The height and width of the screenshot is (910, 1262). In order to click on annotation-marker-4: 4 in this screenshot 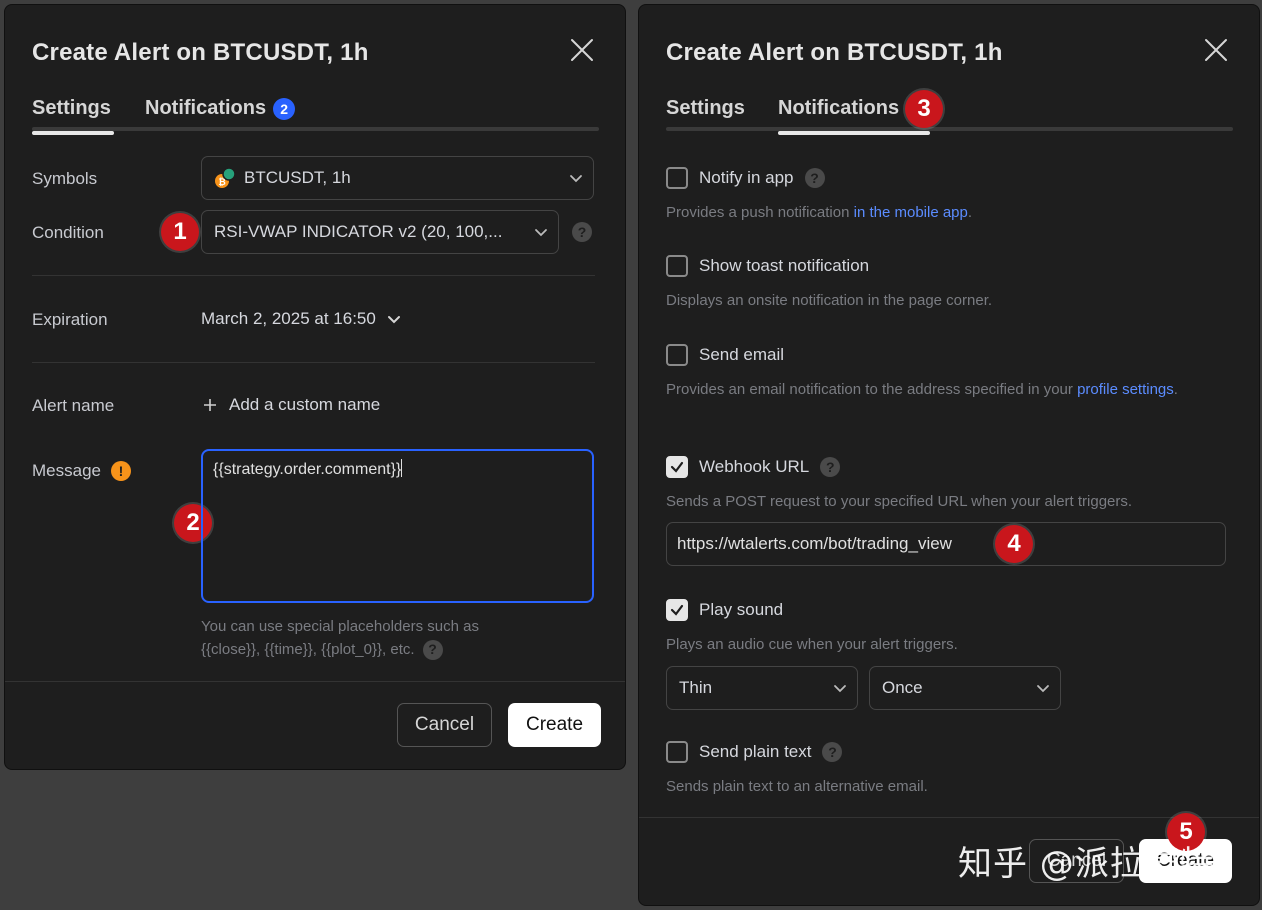, I will do `click(1014, 544)`.